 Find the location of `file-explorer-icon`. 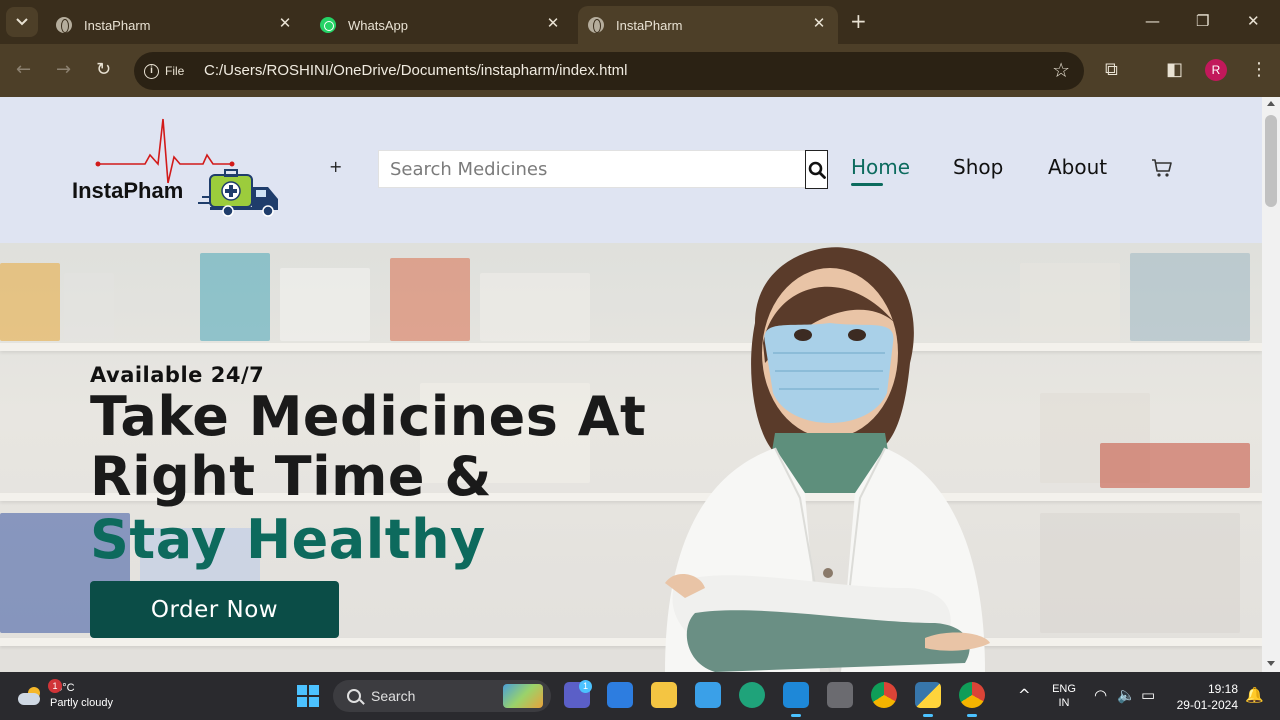

file-explorer-icon is located at coordinates (664, 695).